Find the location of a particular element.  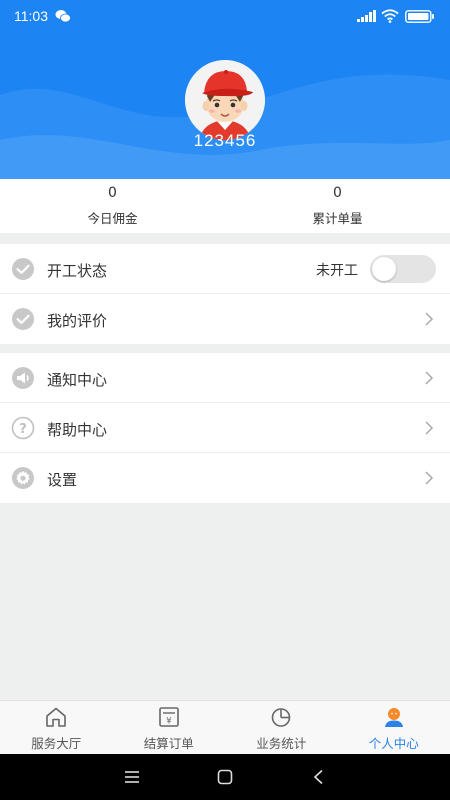

back-icon is located at coordinates (319, 777).